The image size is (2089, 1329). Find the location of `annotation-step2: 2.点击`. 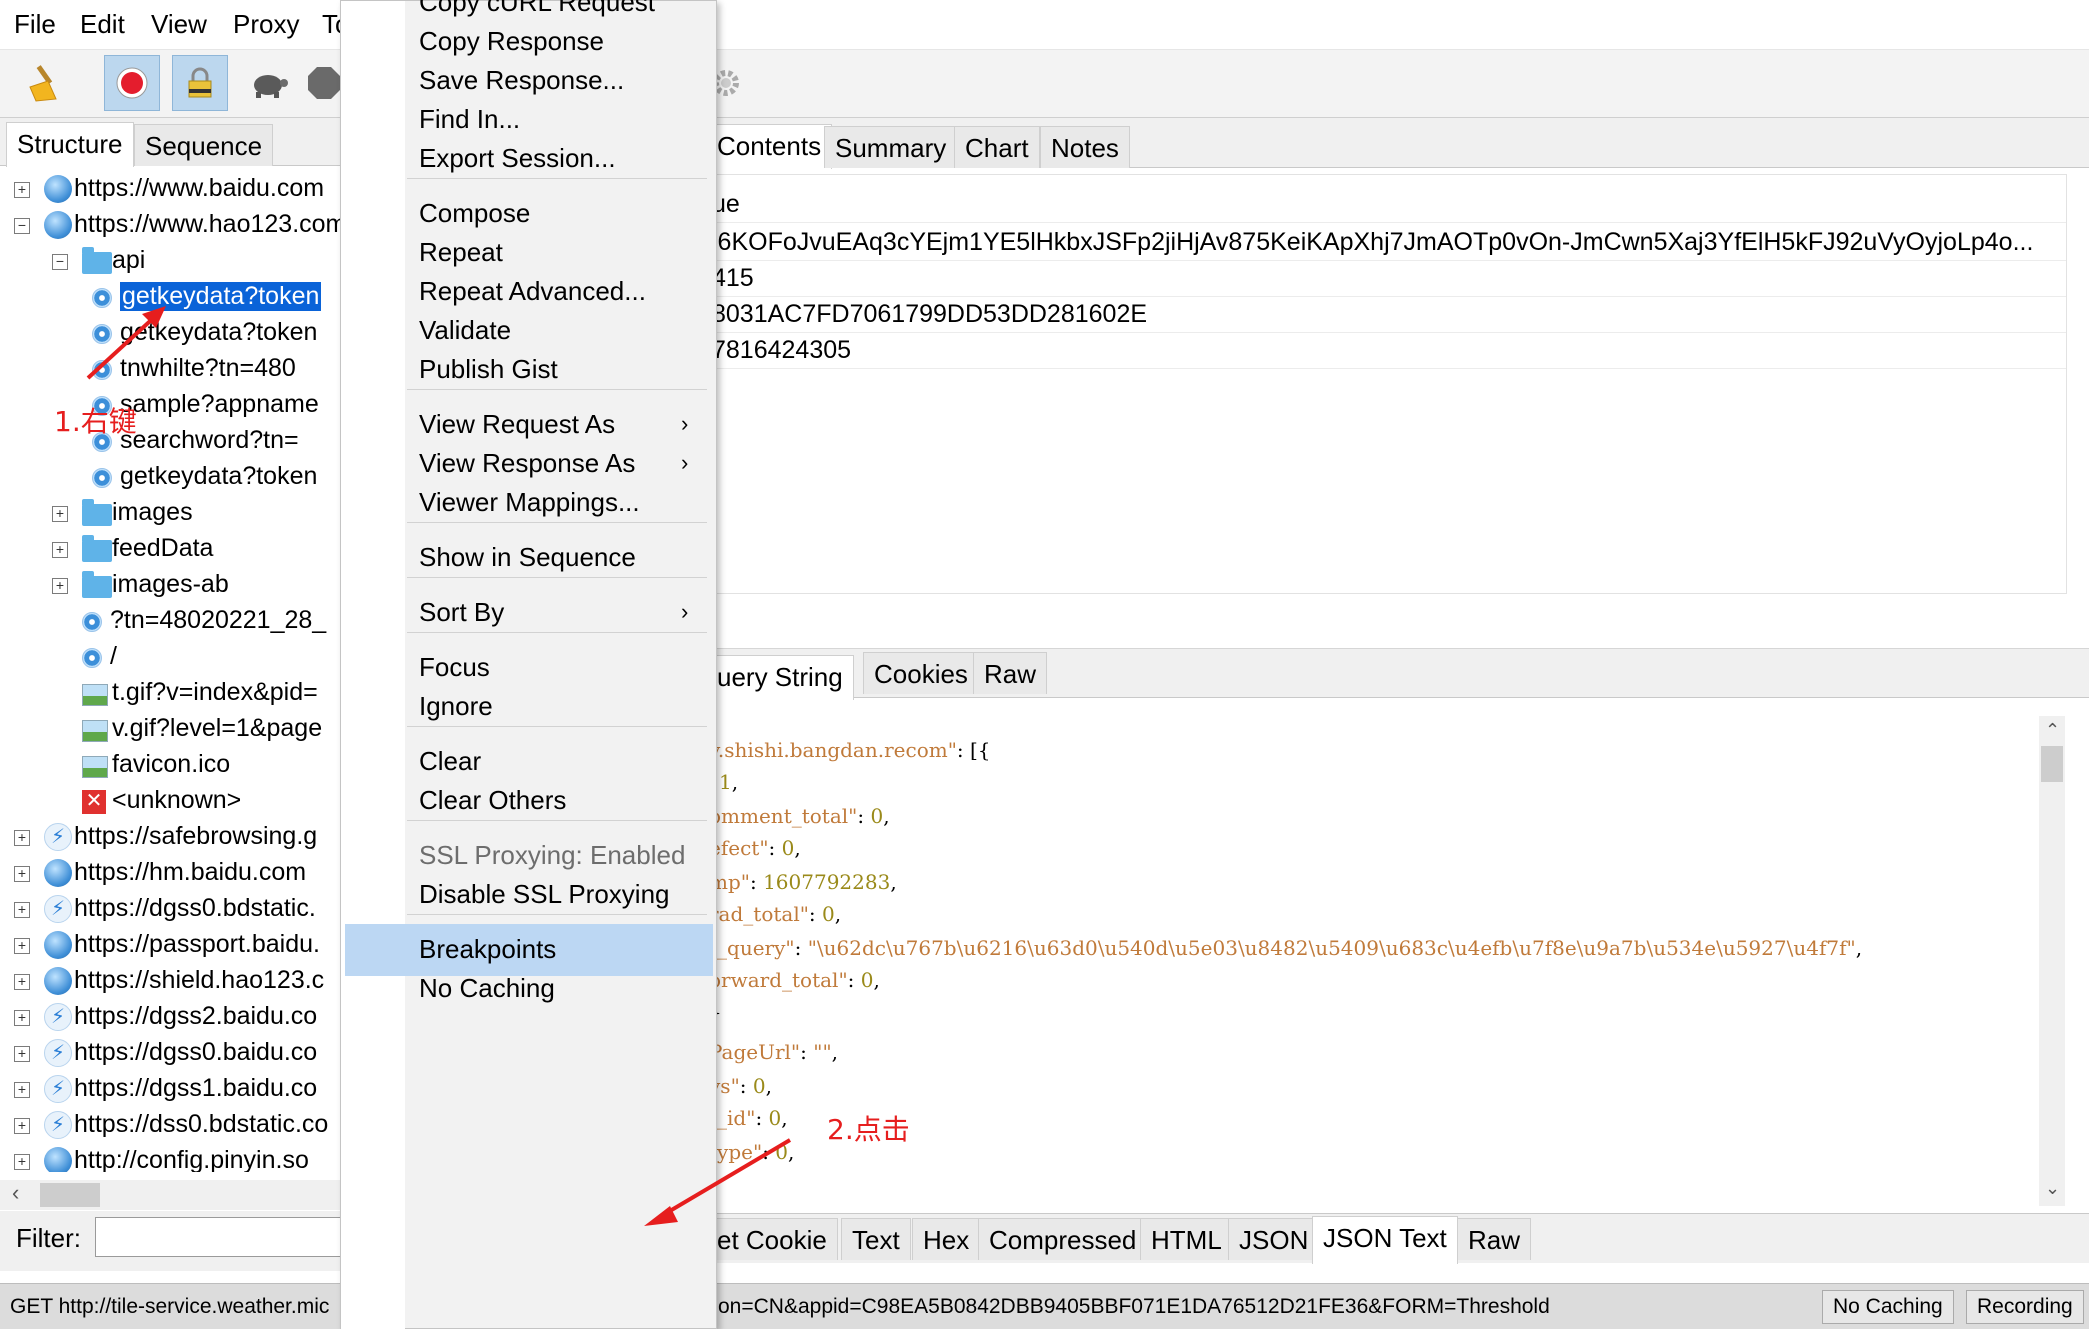

annotation-step2: 2.点击 is located at coordinates (868, 1129).